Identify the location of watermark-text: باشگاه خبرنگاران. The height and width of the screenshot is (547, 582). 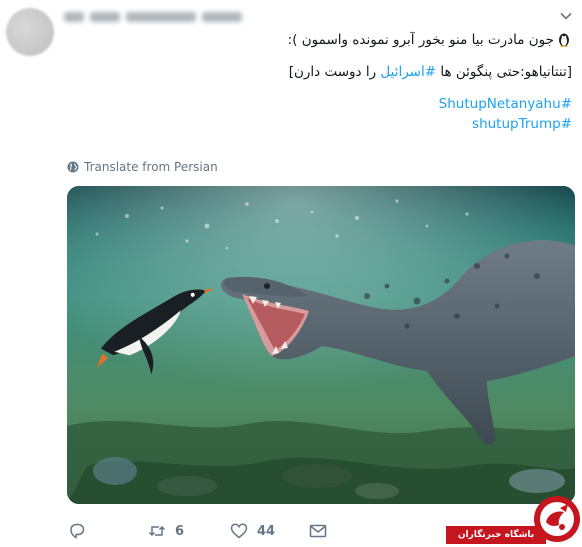
(496, 535).